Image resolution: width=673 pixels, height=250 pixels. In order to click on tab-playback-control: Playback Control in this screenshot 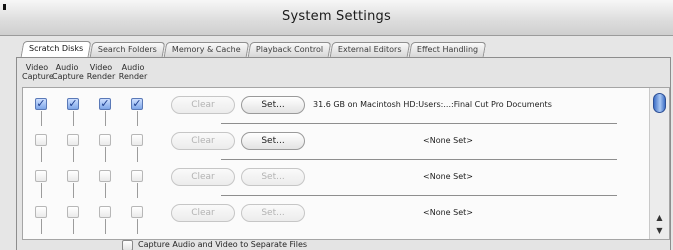, I will do `click(289, 49)`.